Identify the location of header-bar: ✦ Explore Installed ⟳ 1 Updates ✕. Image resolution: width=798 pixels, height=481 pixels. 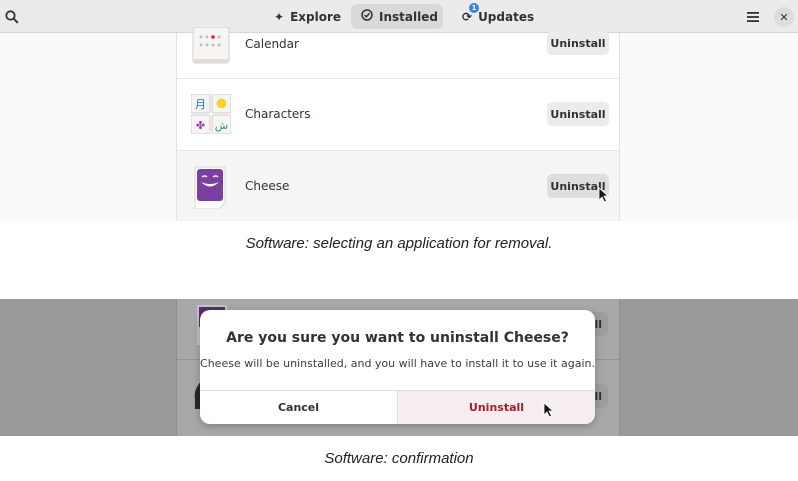
(399, 16).